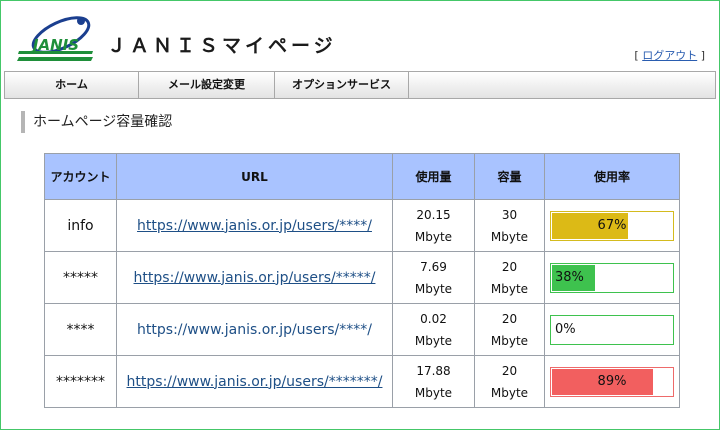 The height and width of the screenshot is (430, 720). I want to click on url-text: https://www.janis.or.jp/users/****/, so click(254, 329).